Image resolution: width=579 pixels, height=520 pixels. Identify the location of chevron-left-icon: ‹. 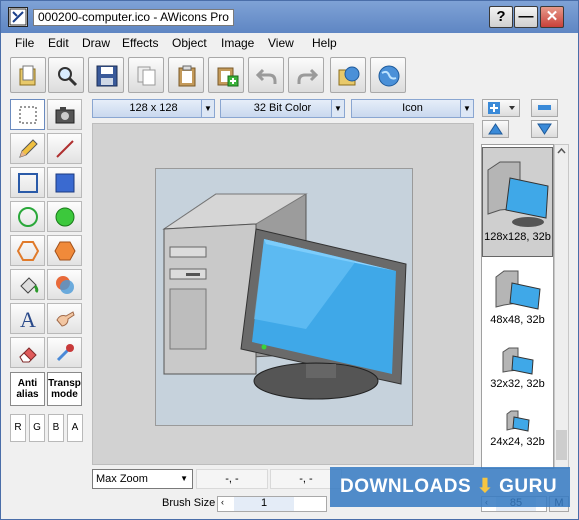
(222, 502).